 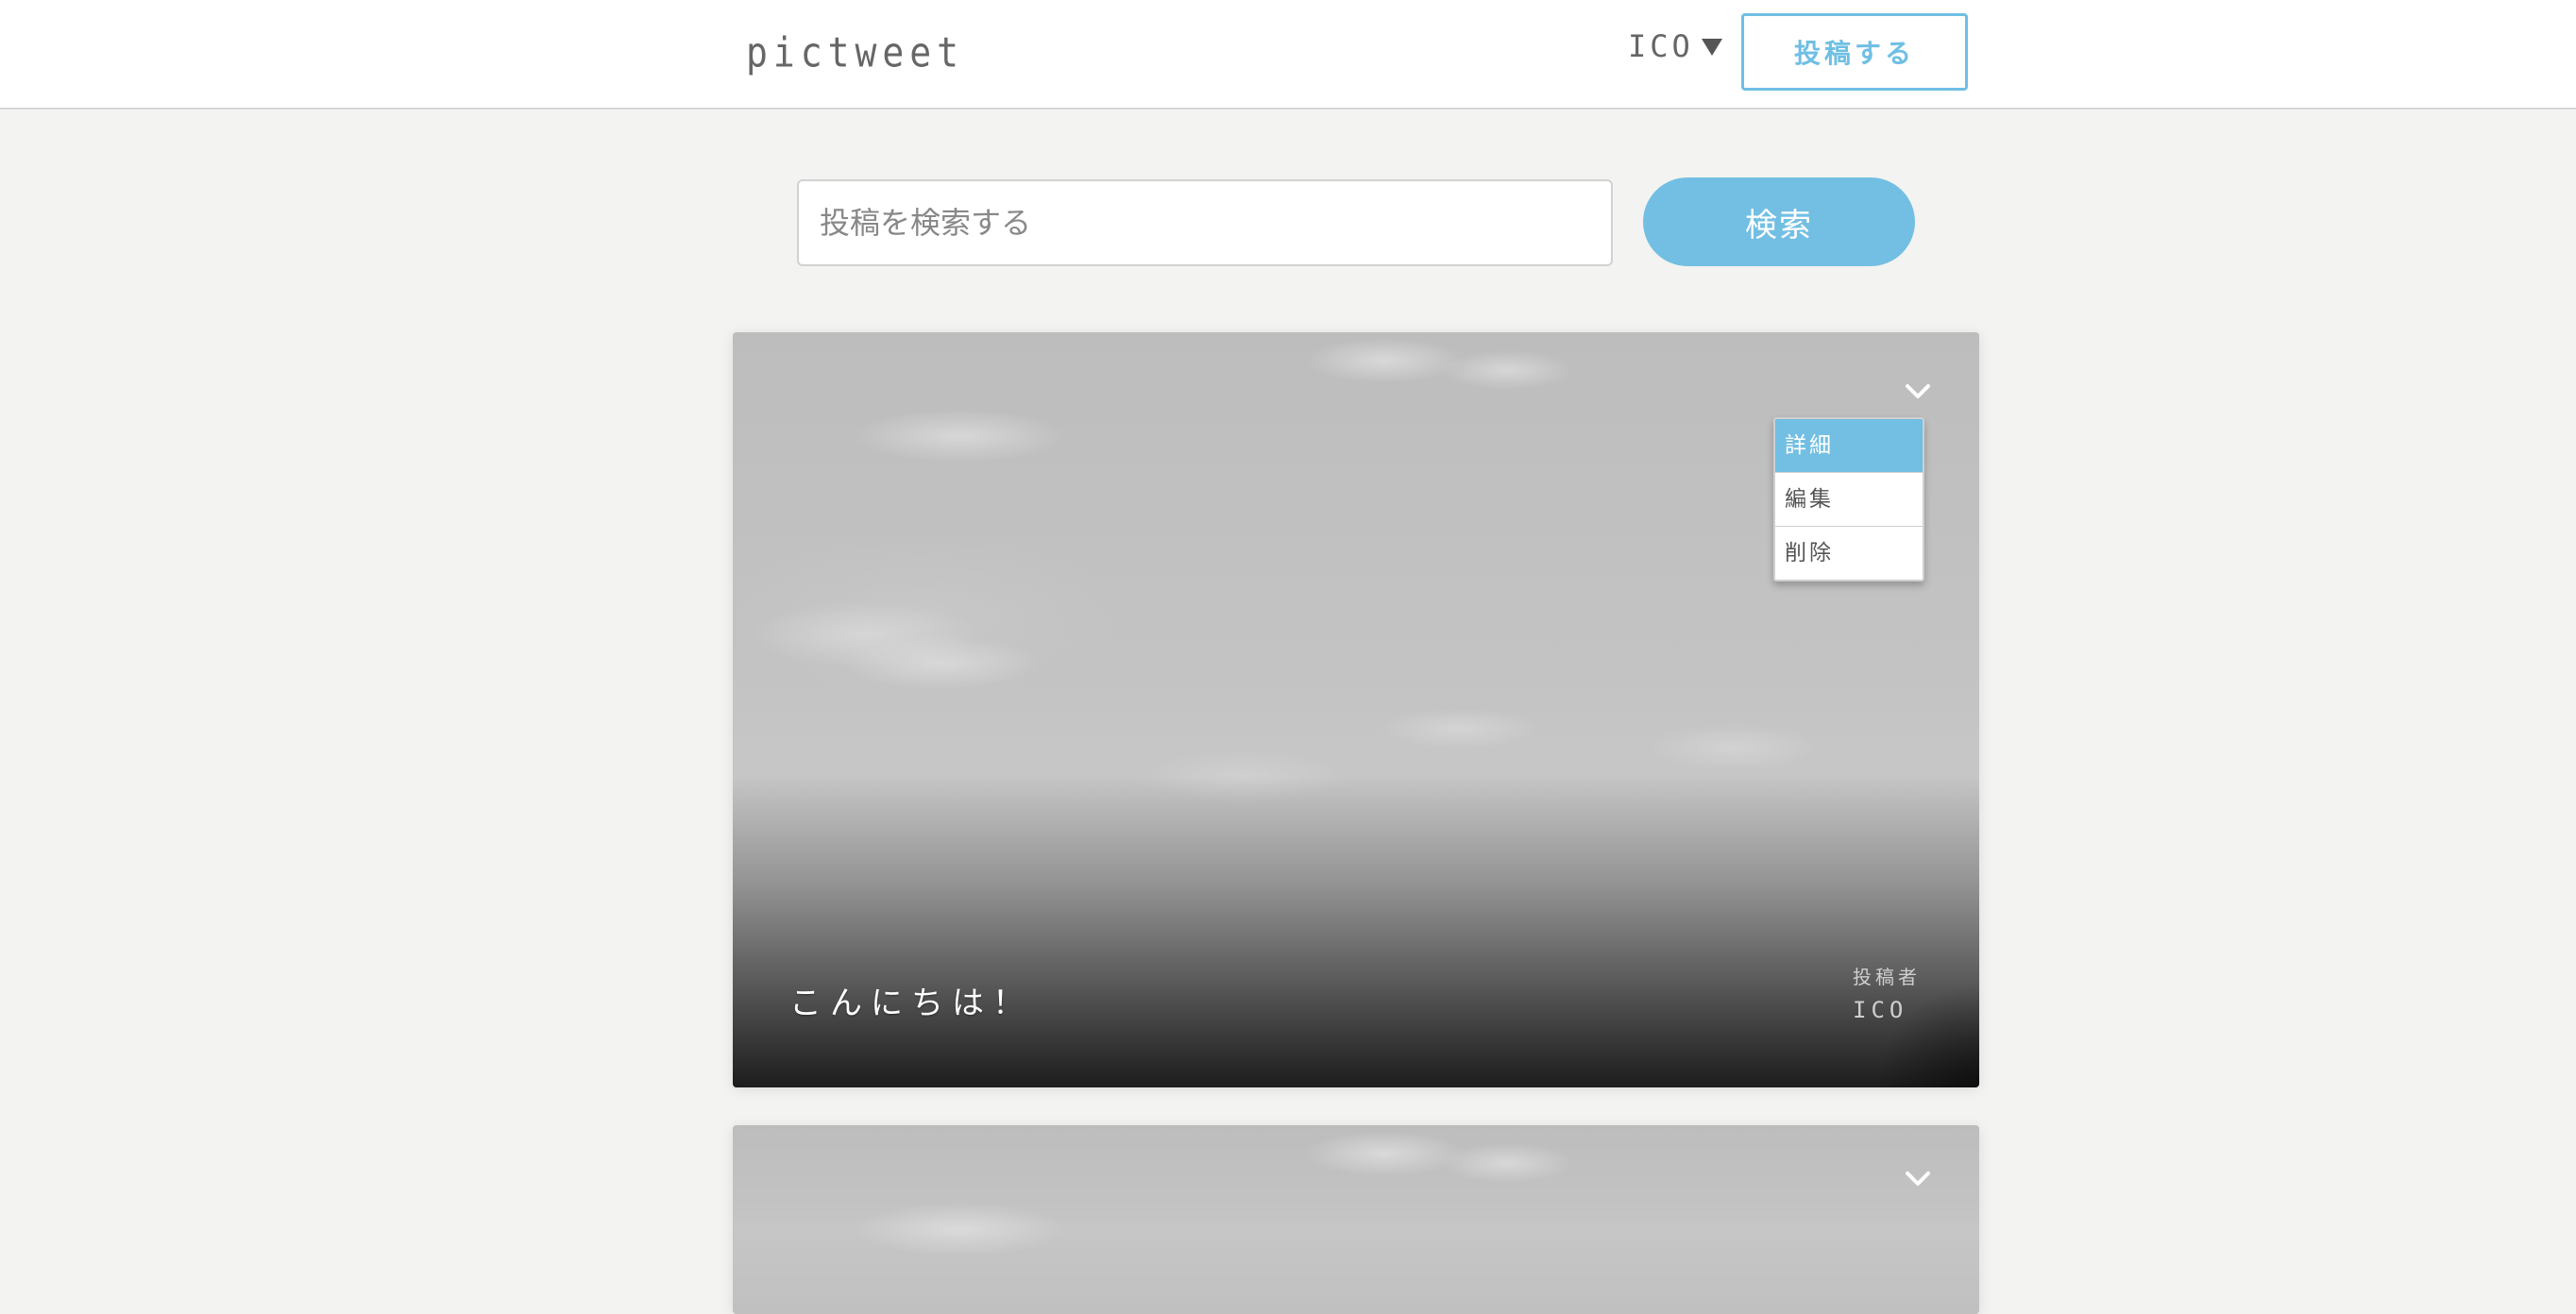 What do you see at coordinates (911, 1003) in the screenshot?
I see `post-text: こんにちは！` at bounding box center [911, 1003].